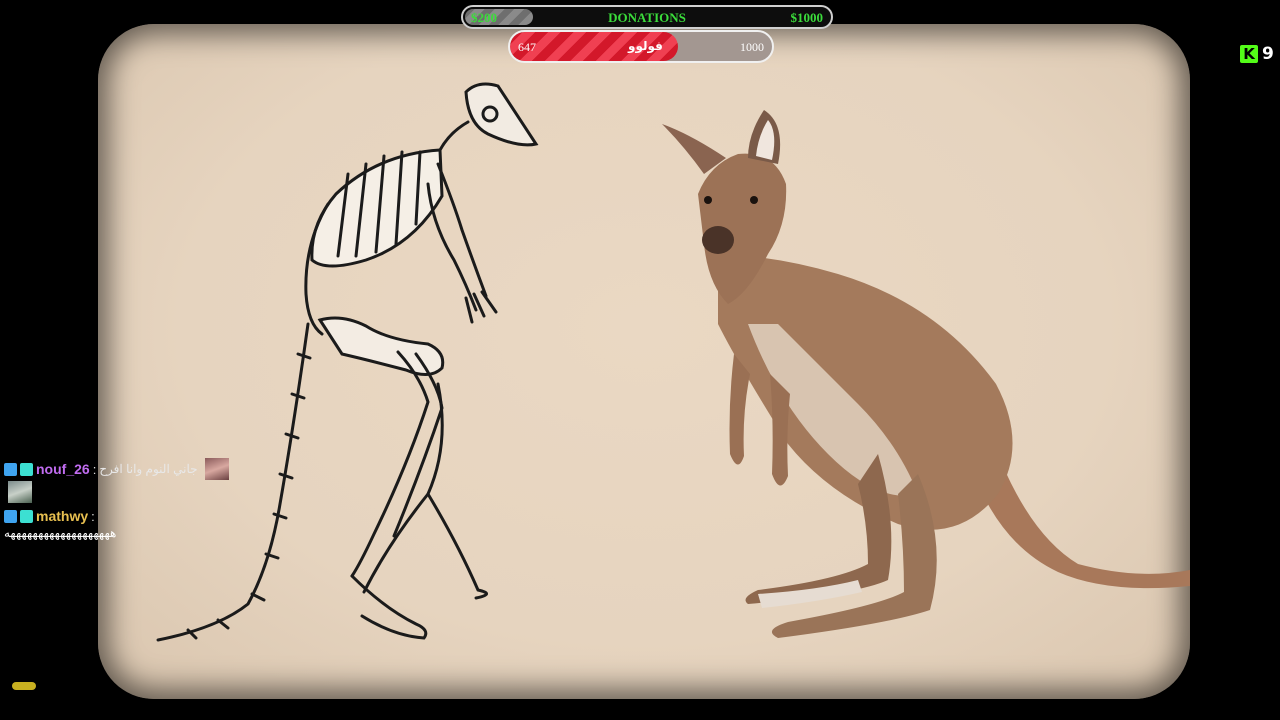  What do you see at coordinates (807, 17) in the screenshot?
I see `donations-goal: $1000` at bounding box center [807, 17].